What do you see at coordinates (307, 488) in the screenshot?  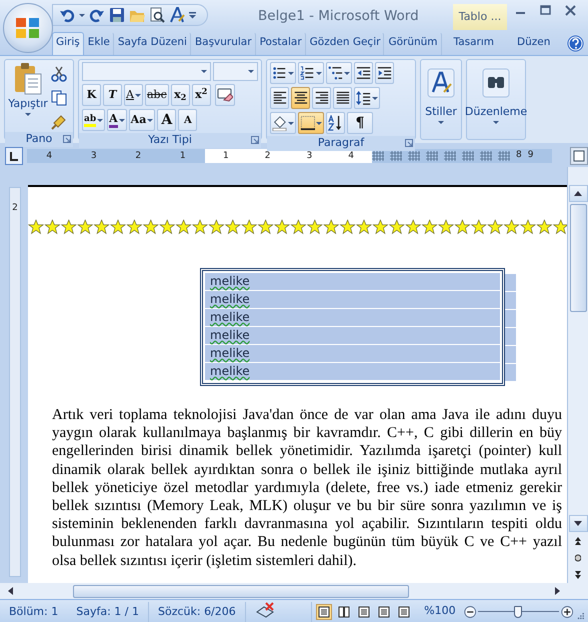 I see `paragraph-line: bellek yöneticiye özel metodlar yardımıyla (delete, free vs.) iade etmeniz gerekir` at bounding box center [307, 488].